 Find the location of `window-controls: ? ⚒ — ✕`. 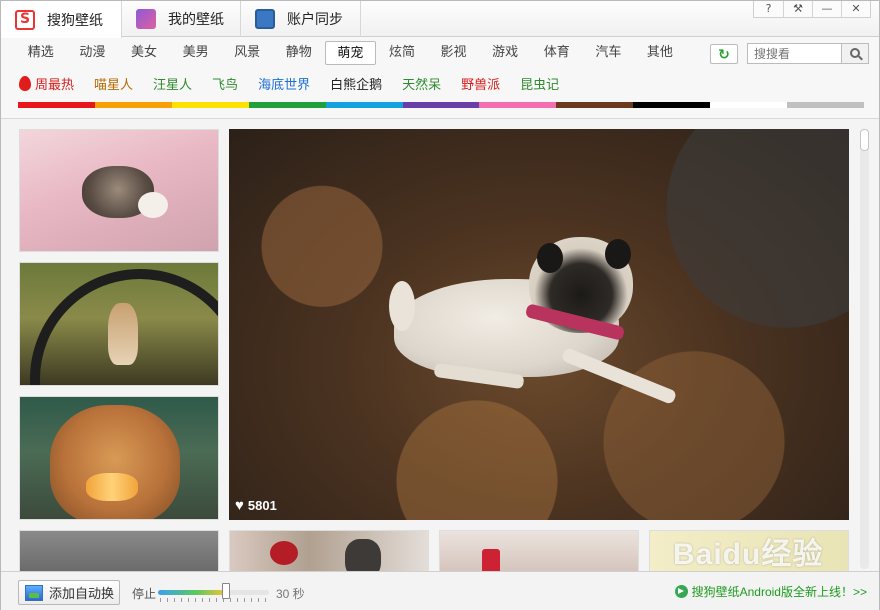

window-controls: ? ⚒ — ✕ is located at coordinates (812, 9).